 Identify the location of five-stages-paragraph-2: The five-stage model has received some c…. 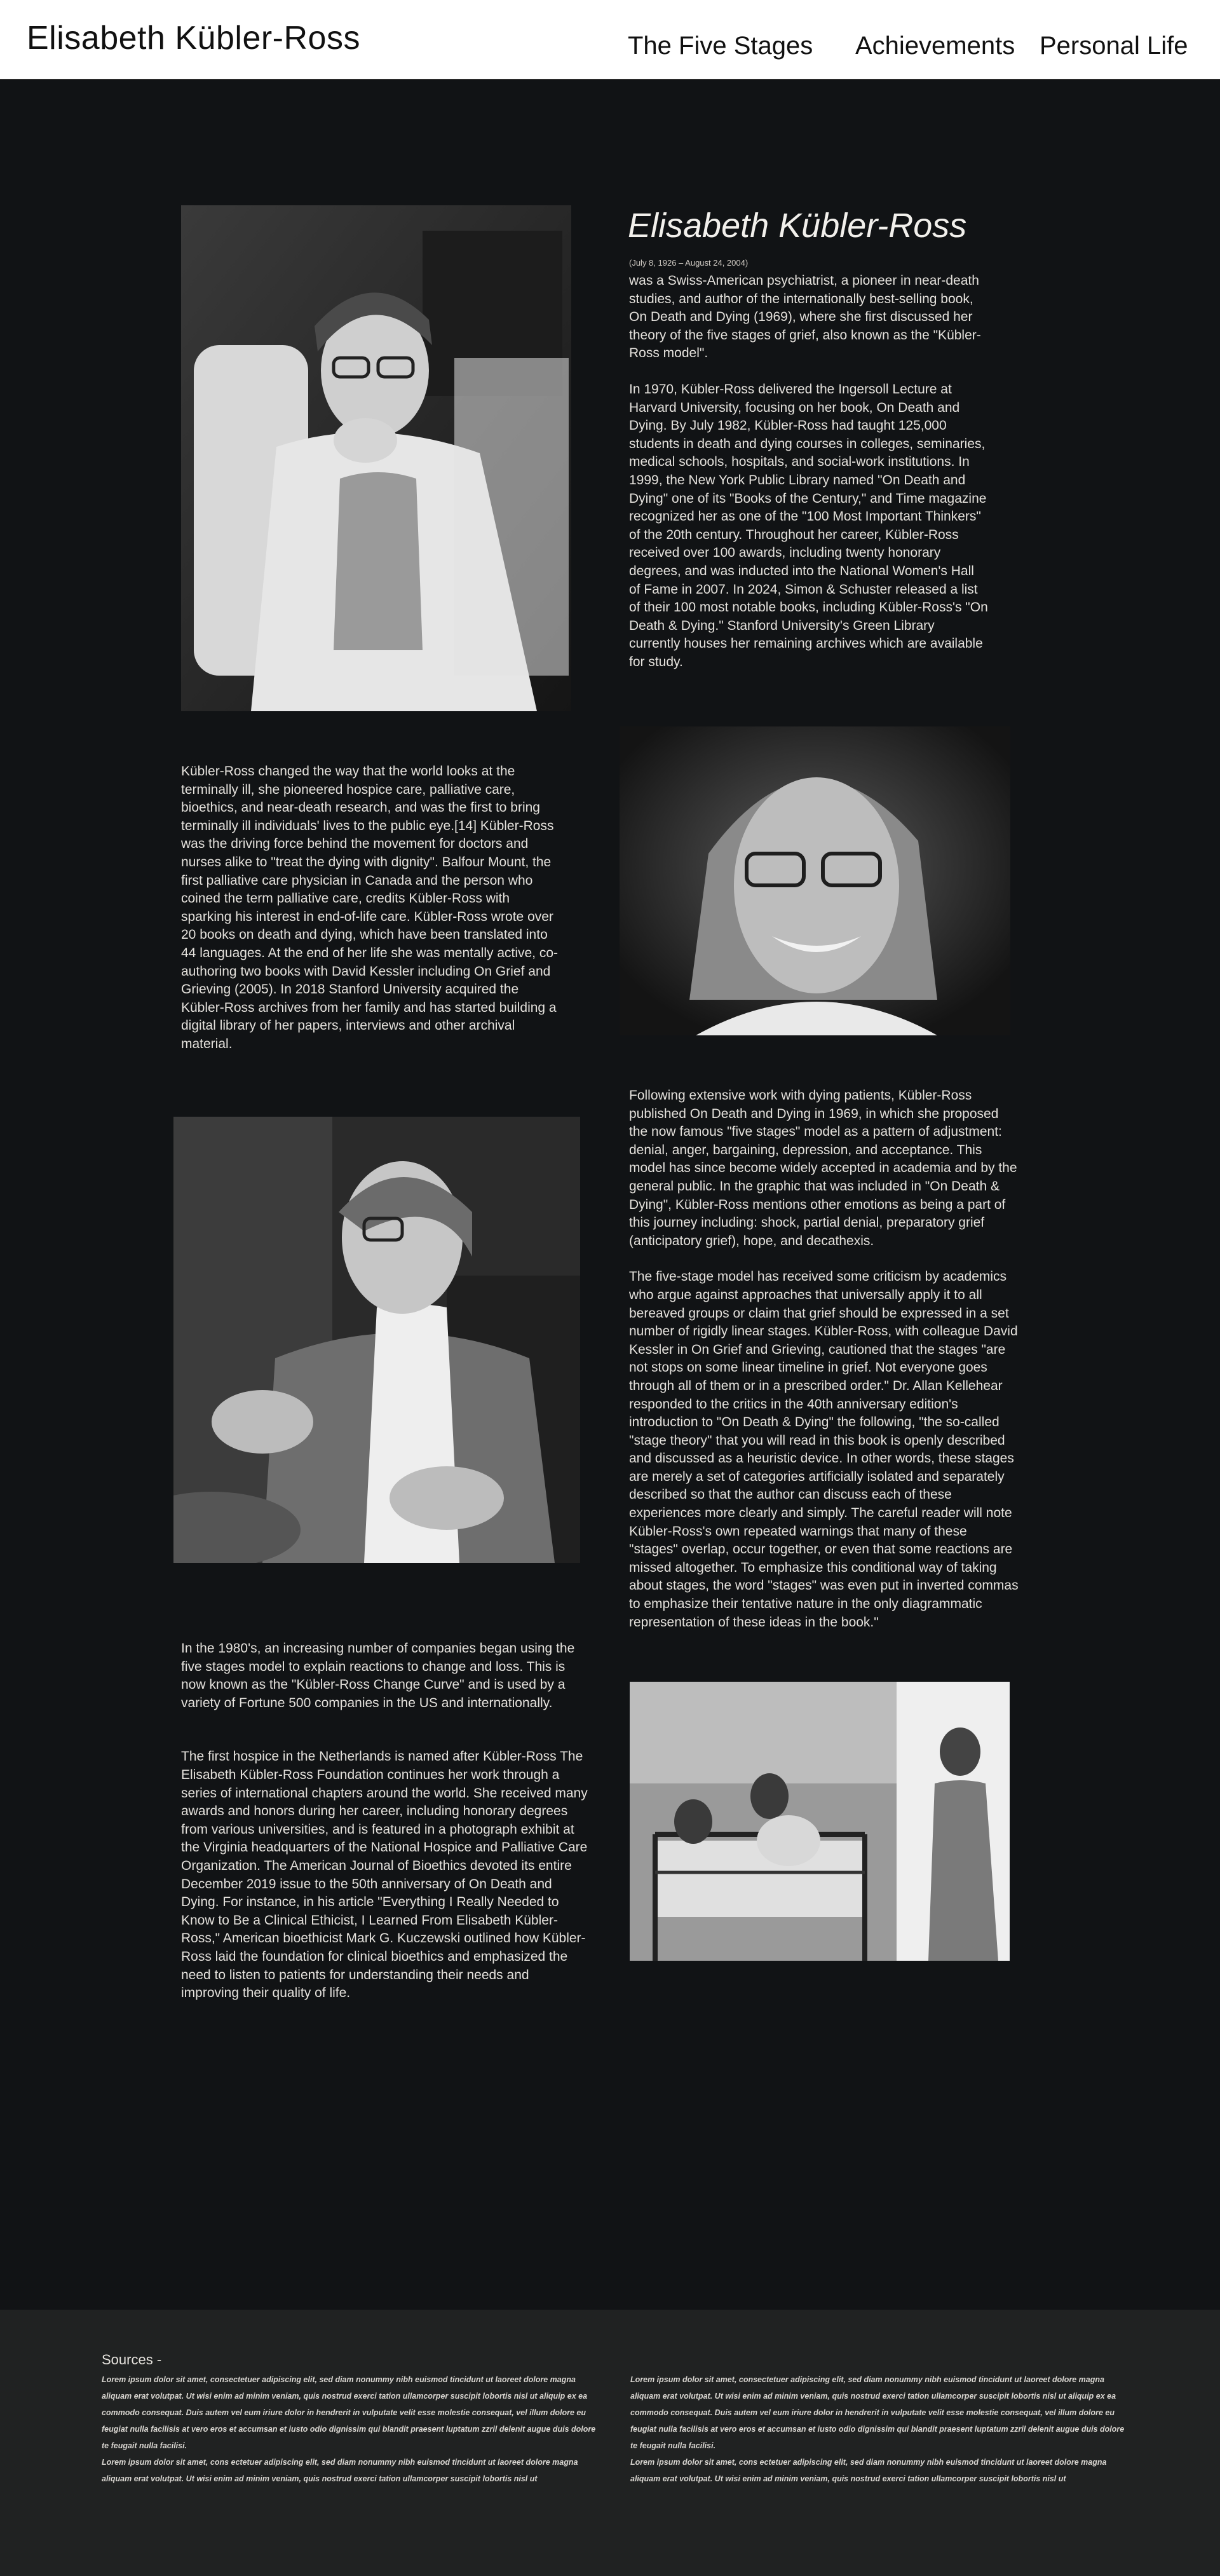
(824, 1449).